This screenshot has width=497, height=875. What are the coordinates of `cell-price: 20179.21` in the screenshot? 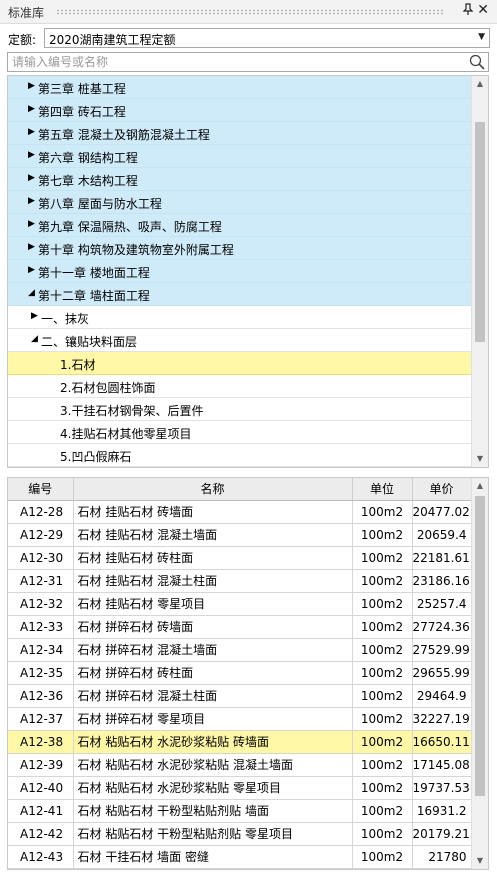 It's located at (442, 834).